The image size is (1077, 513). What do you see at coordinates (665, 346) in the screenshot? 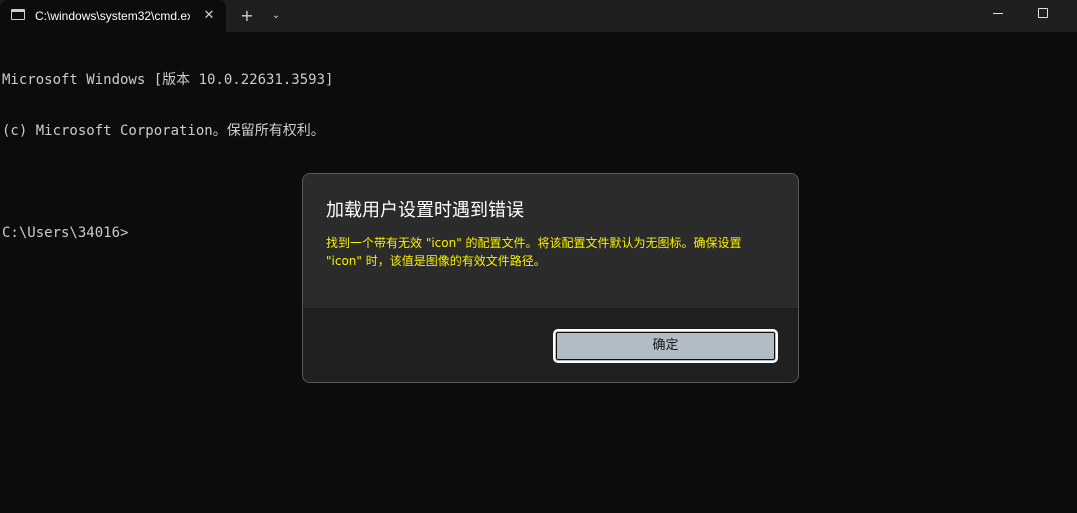
I see `ok-button: 确定` at bounding box center [665, 346].